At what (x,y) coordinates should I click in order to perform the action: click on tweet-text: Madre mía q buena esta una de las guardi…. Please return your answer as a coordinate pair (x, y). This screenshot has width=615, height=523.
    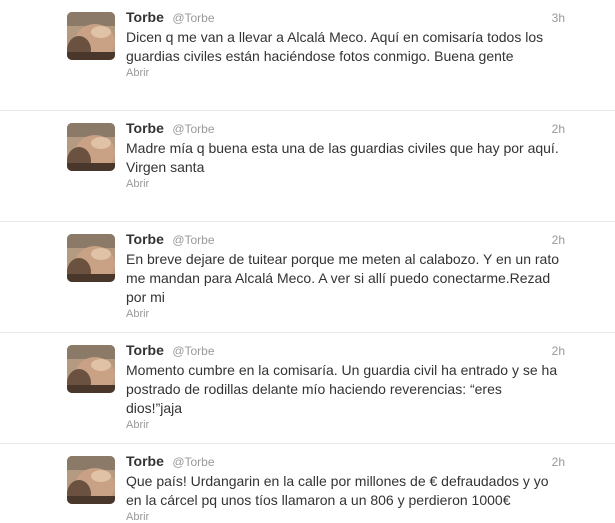
    Looking at the image, I should click on (342, 157).